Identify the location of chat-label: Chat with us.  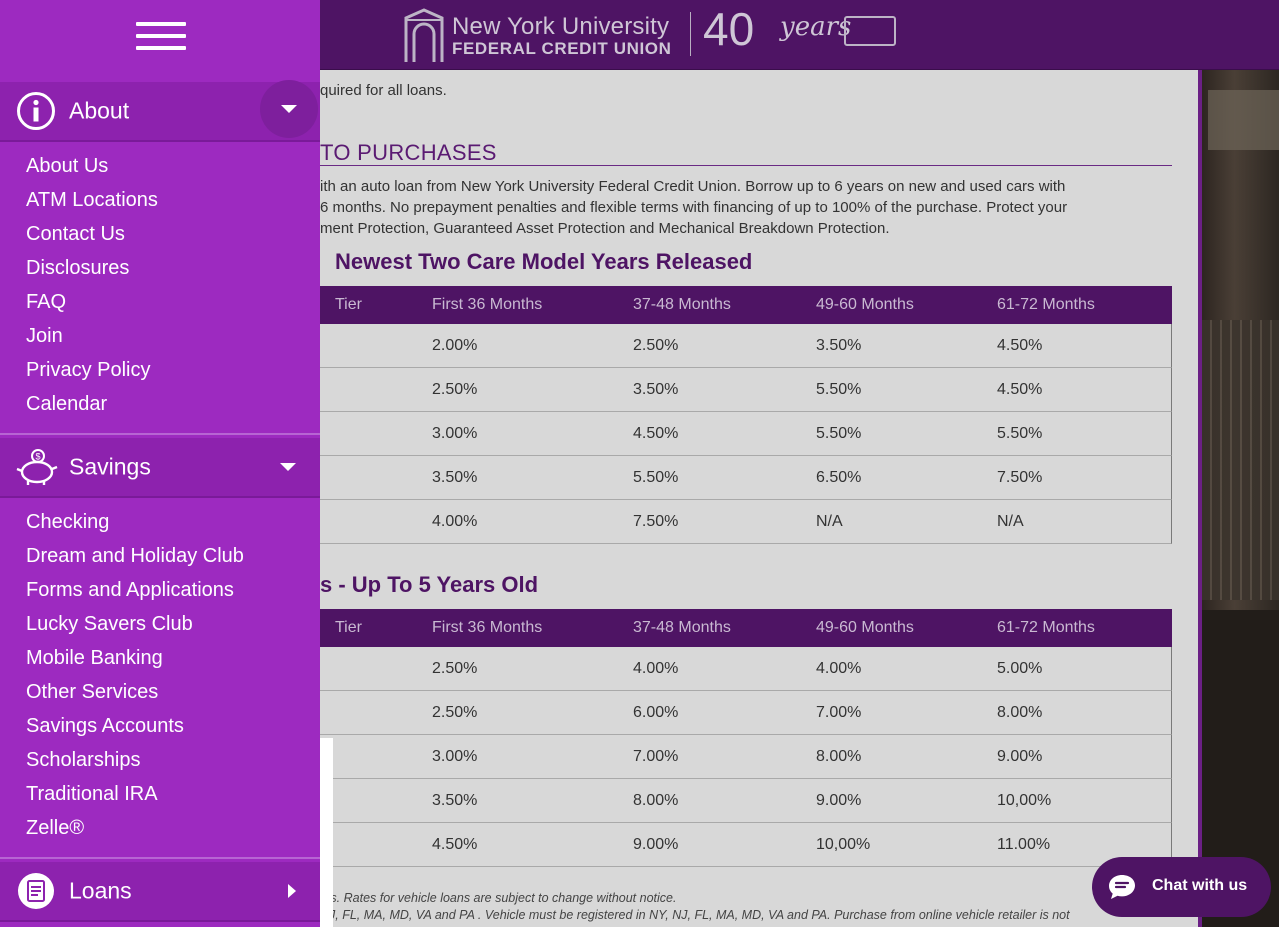
(1200, 885).